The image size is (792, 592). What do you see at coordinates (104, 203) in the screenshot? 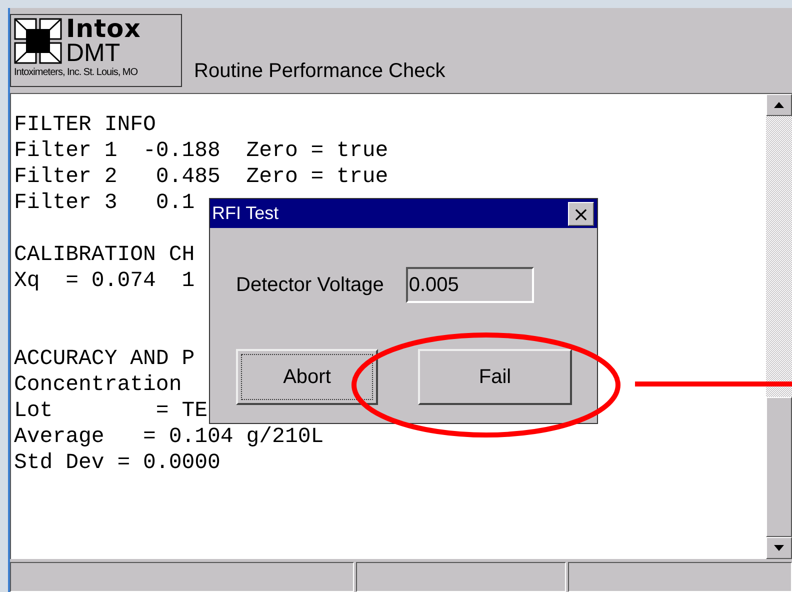
I see `report-line: Filter 3 0.1` at bounding box center [104, 203].